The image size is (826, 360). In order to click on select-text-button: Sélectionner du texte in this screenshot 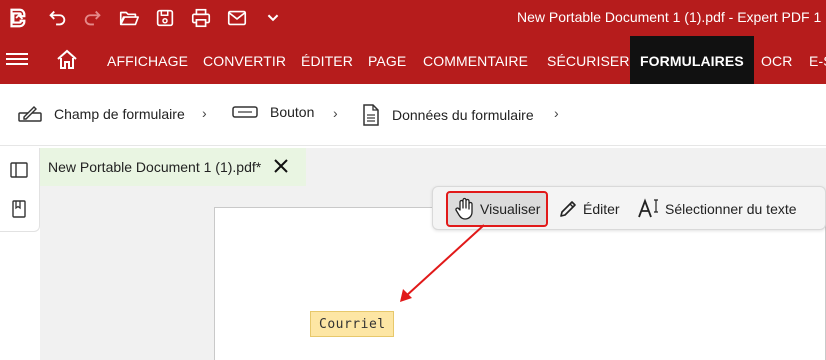, I will do `click(717, 209)`.